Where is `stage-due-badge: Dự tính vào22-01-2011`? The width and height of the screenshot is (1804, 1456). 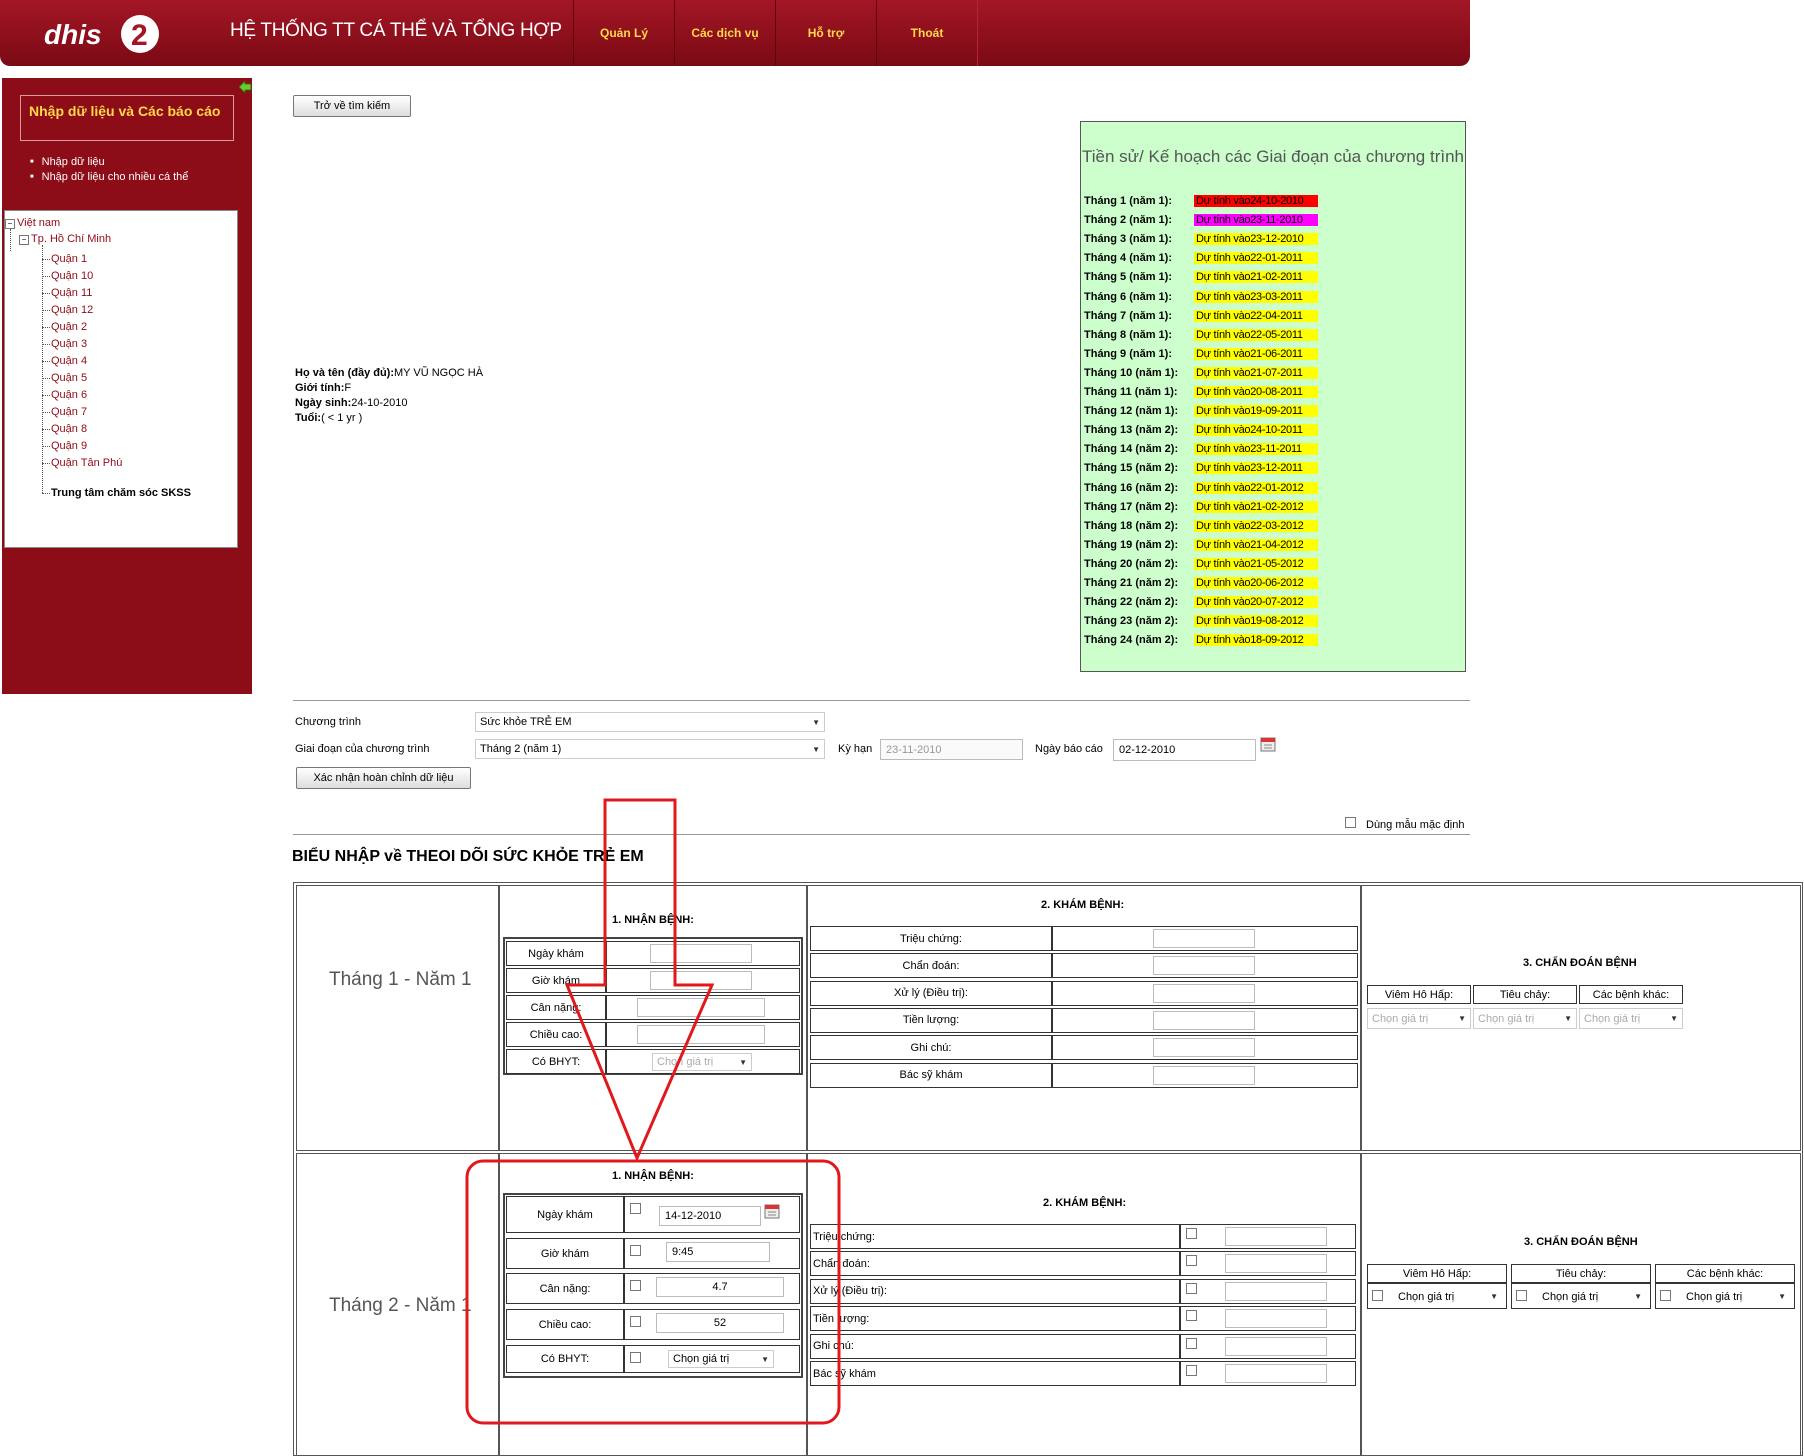
stage-due-badge: Dự tính vào22-01-2011 is located at coordinates (1256, 258).